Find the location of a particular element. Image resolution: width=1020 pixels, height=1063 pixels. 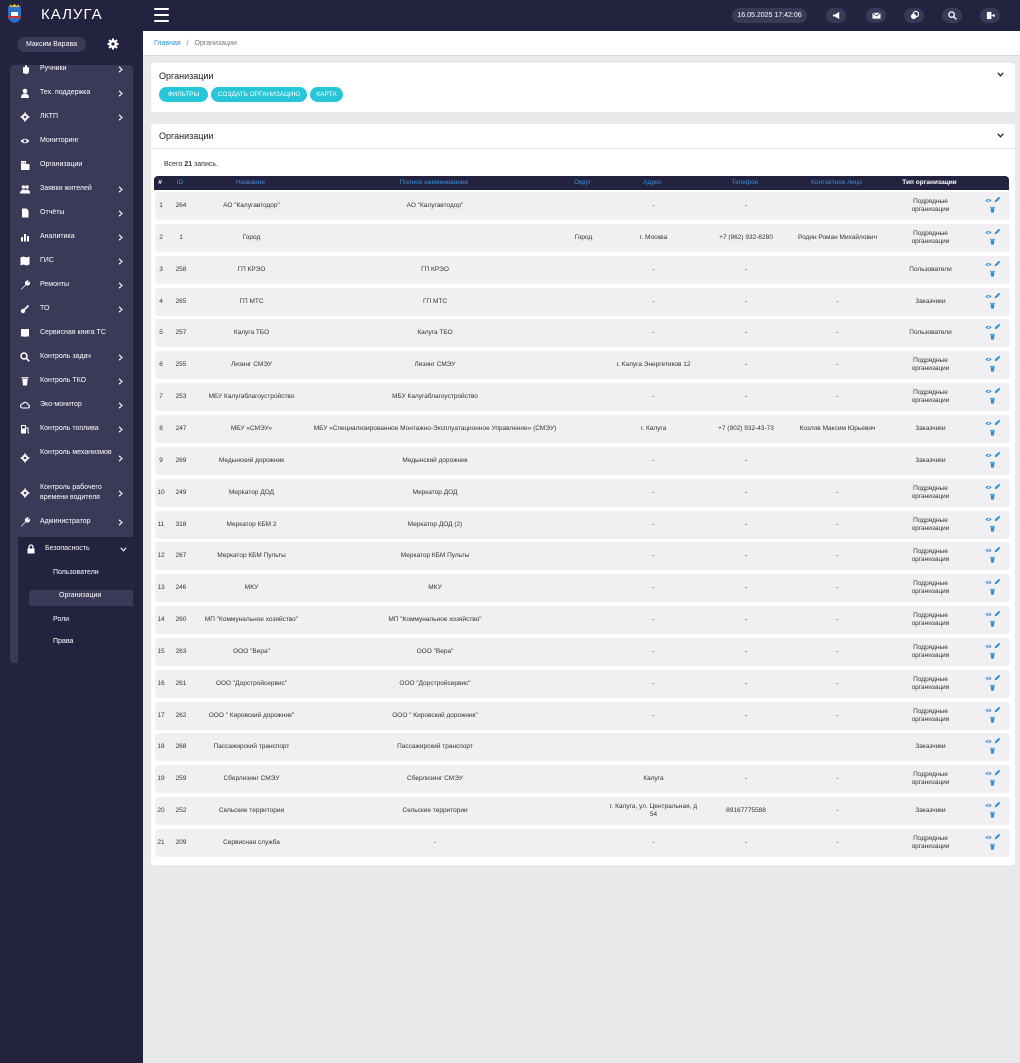

sidebar-item-18: Контроль рабочего времени водителя is located at coordinates (71, 492).